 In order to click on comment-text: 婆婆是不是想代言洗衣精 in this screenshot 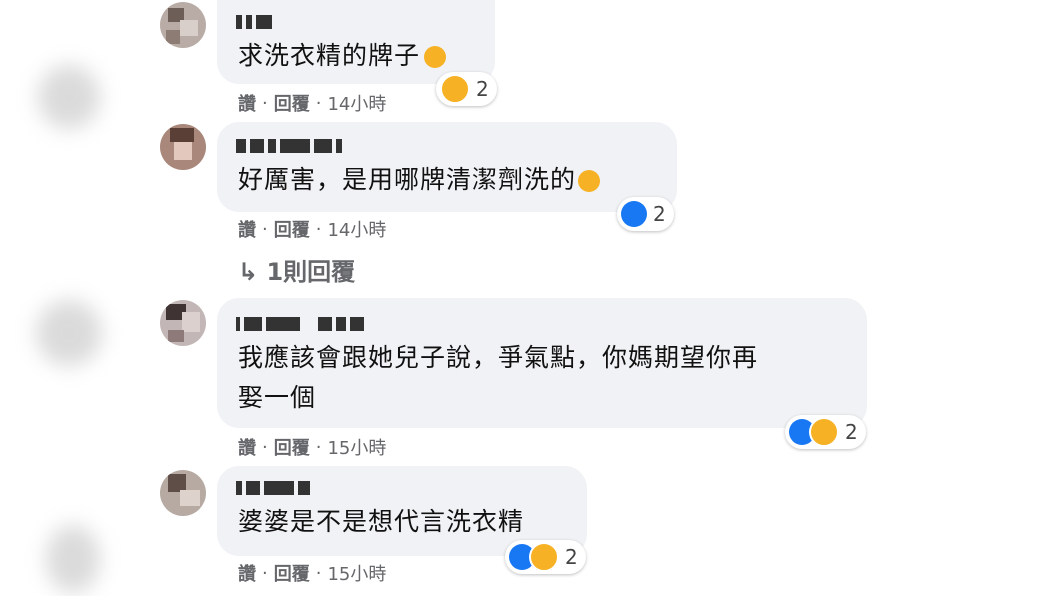, I will do `click(381, 521)`.